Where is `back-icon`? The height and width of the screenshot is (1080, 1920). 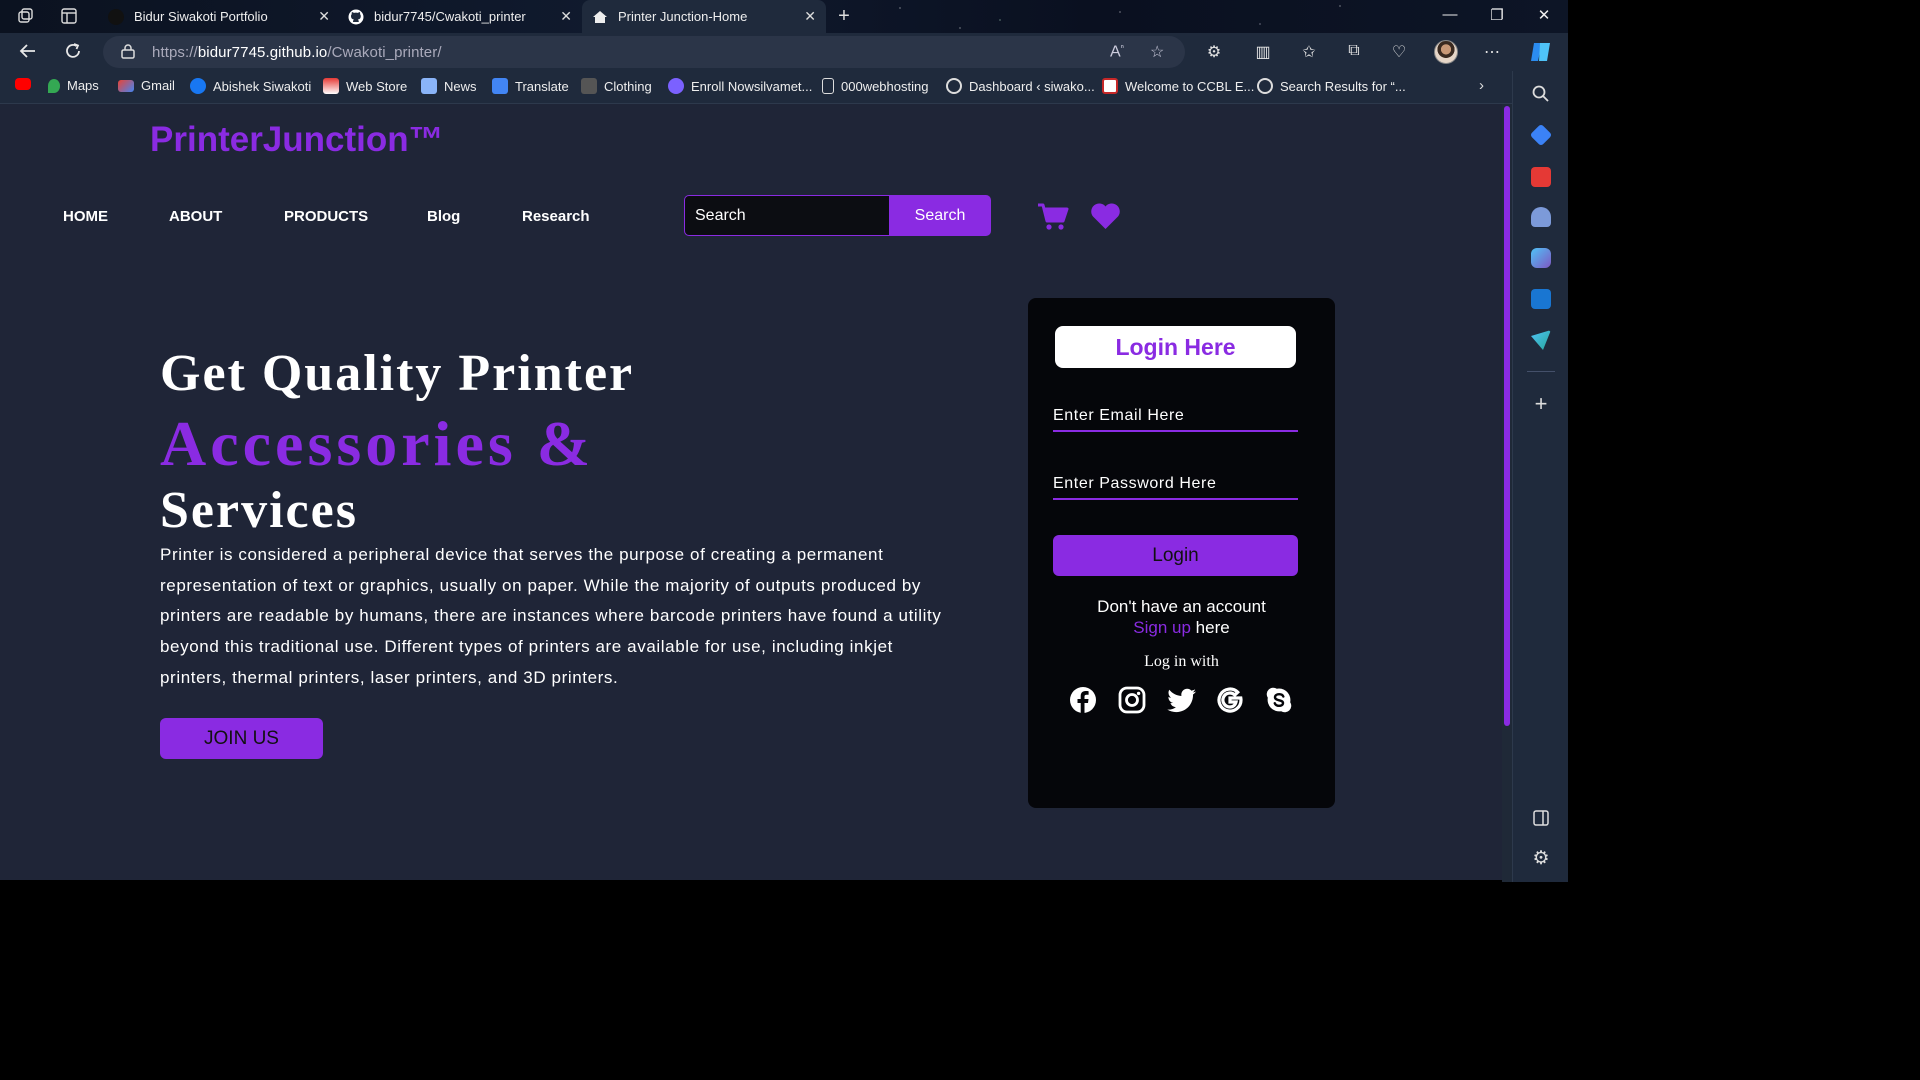
back-icon is located at coordinates (28, 53).